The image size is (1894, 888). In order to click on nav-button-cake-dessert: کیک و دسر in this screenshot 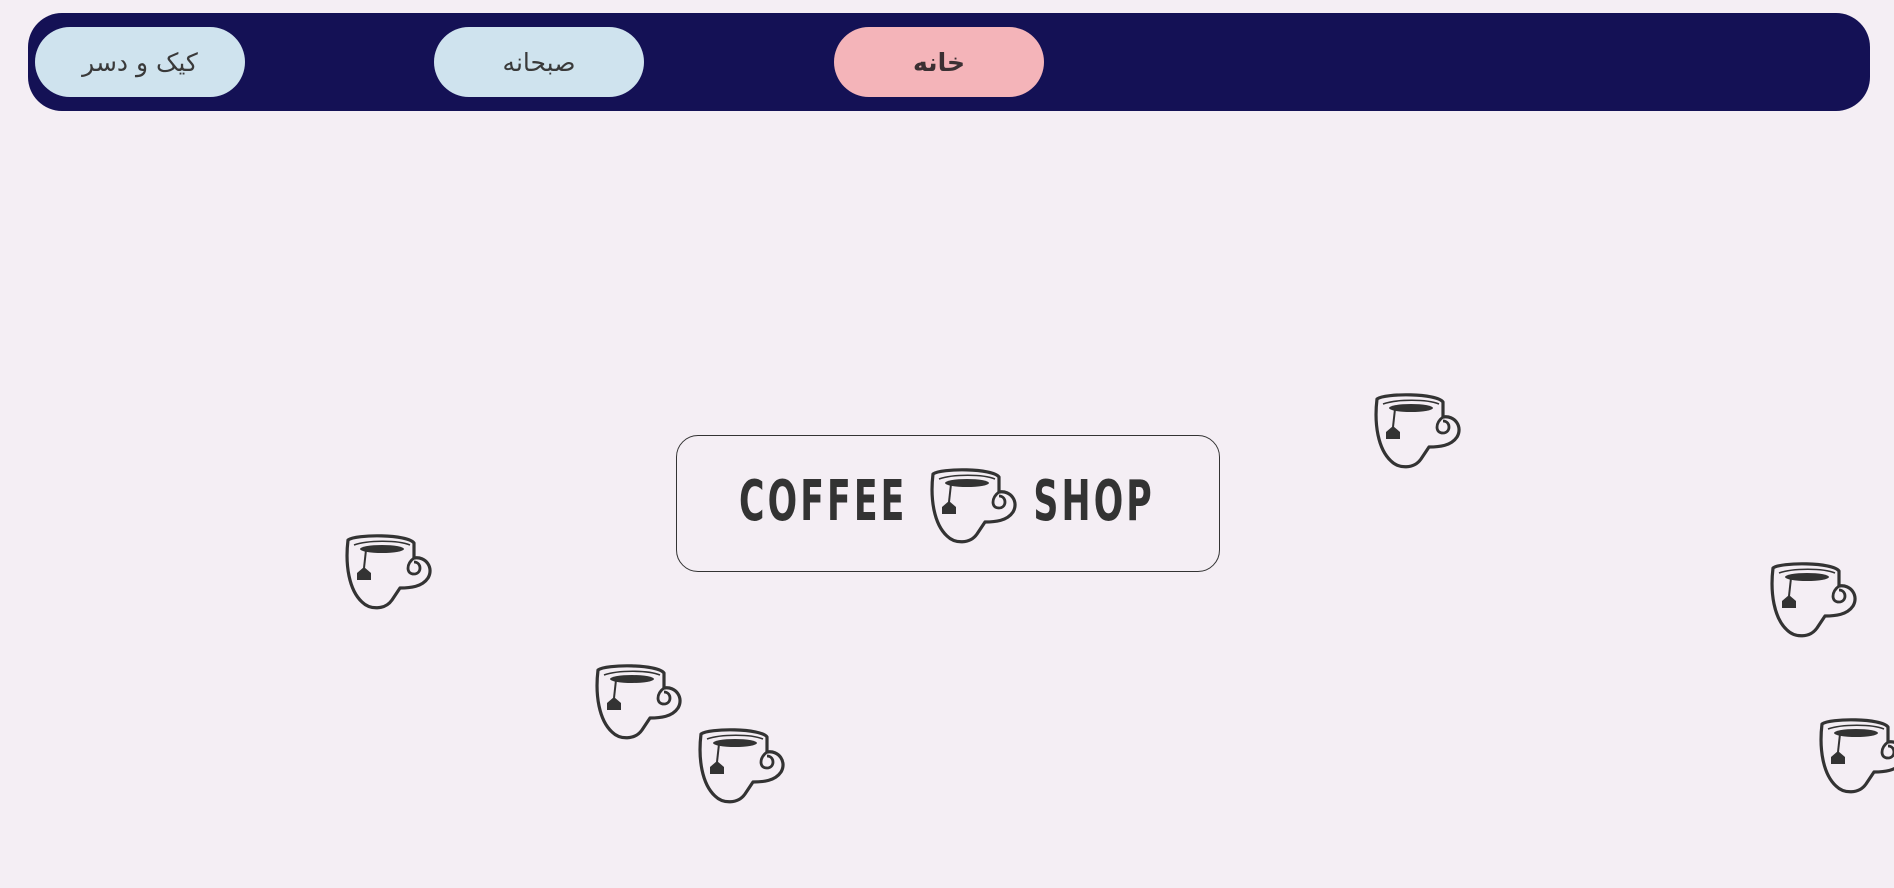, I will do `click(140, 62)`.